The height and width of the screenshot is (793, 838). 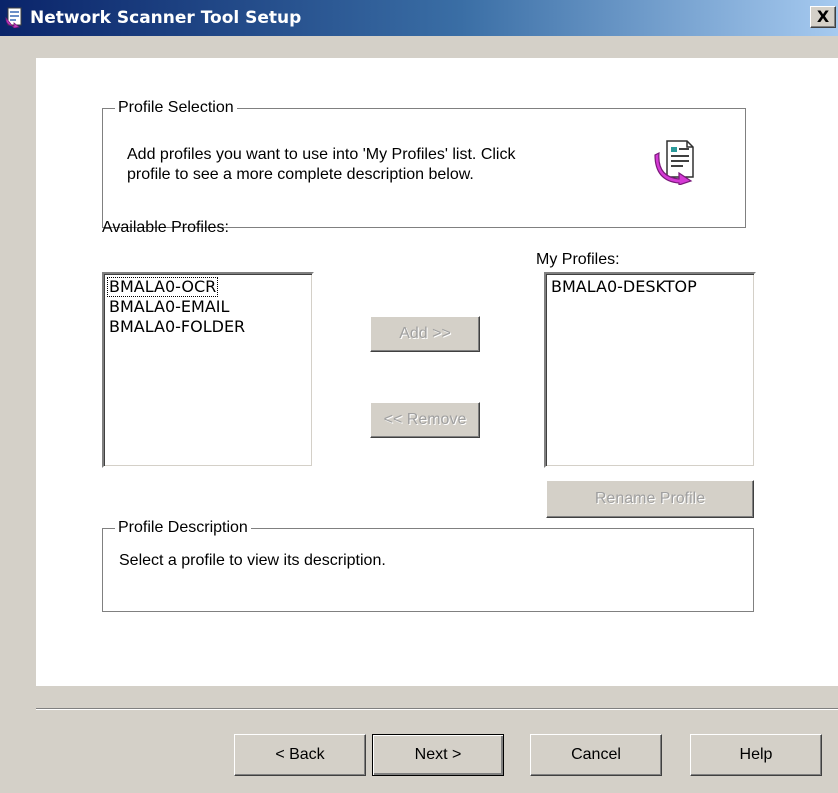 I want to click on my-profiles-label: My Profiles:, so click(x=578, y=259).